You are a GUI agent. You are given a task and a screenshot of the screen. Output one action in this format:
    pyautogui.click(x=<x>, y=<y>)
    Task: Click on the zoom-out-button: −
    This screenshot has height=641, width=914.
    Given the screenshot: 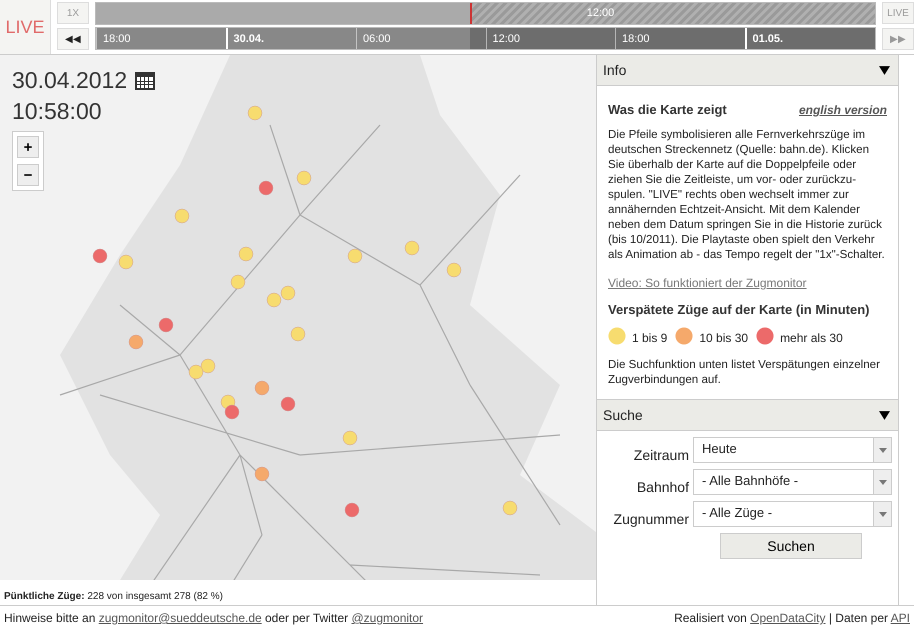 What is the action you would take?
    pyautogui.click(x=28, y=175)
    